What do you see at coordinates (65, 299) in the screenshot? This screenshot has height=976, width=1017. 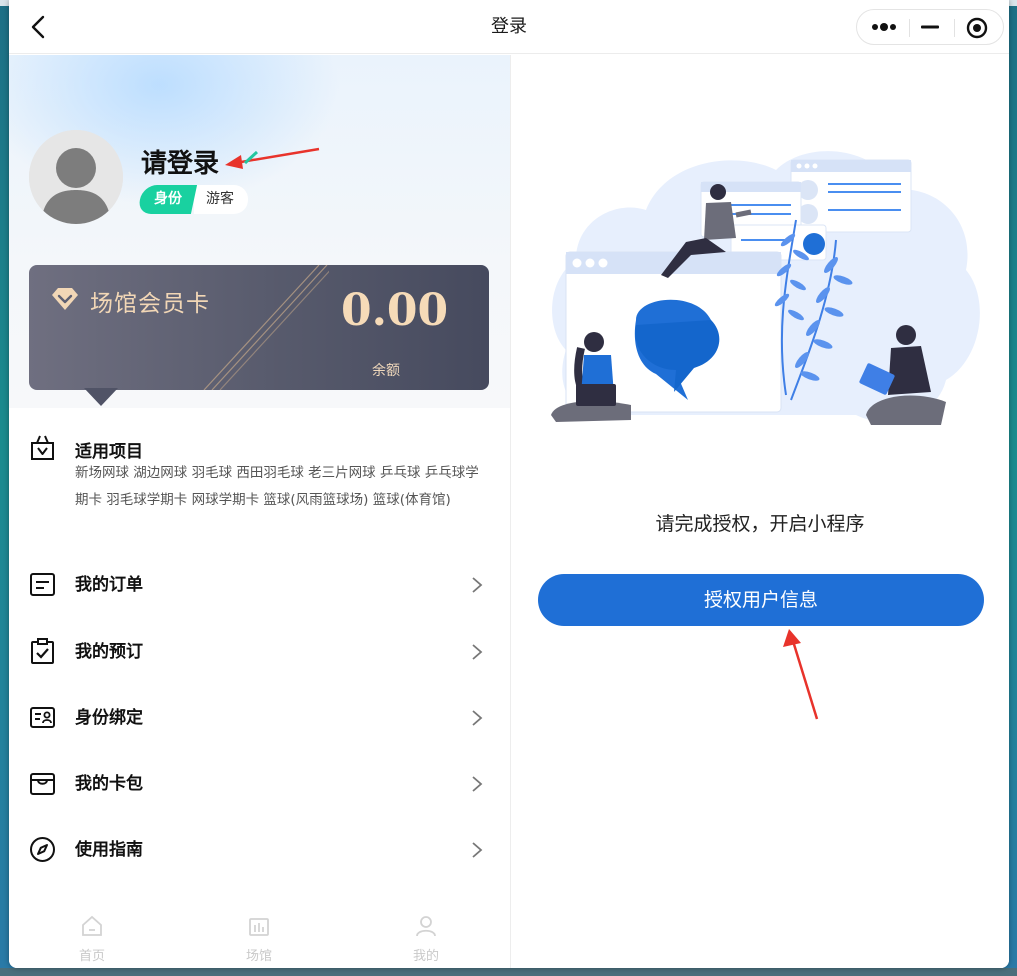 I see `diamond-icon` at bounding box center [65, 299].